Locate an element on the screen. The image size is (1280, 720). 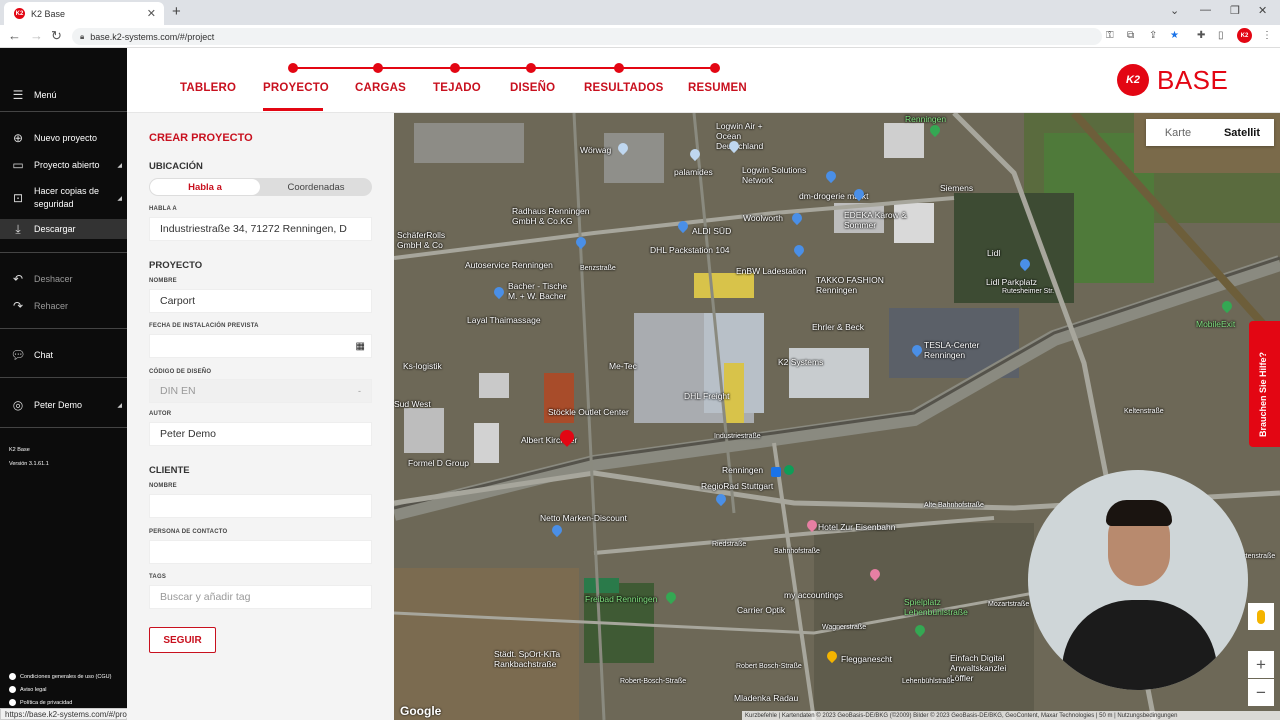
presenter-body is located at coordinates (1139, 645).